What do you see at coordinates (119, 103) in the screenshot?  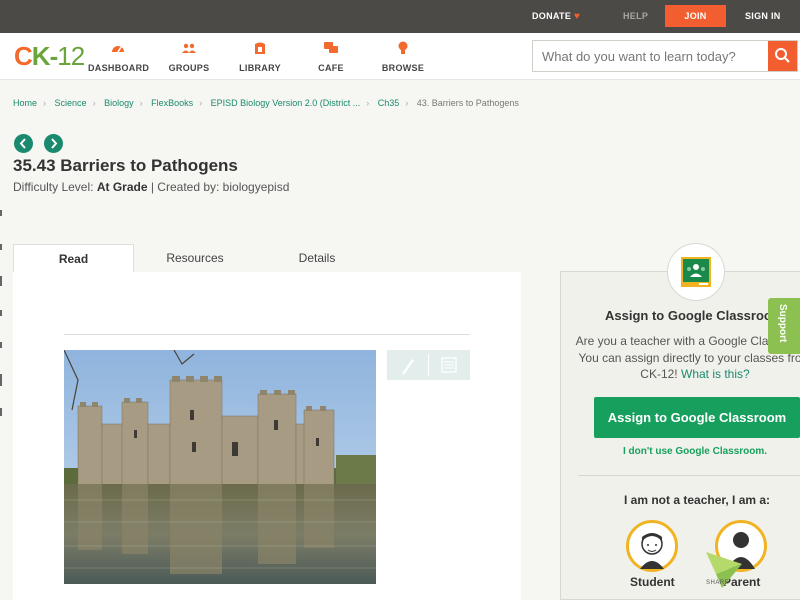 I see `breadcrumb-biology: Biology` at bounding box center [119, 103].